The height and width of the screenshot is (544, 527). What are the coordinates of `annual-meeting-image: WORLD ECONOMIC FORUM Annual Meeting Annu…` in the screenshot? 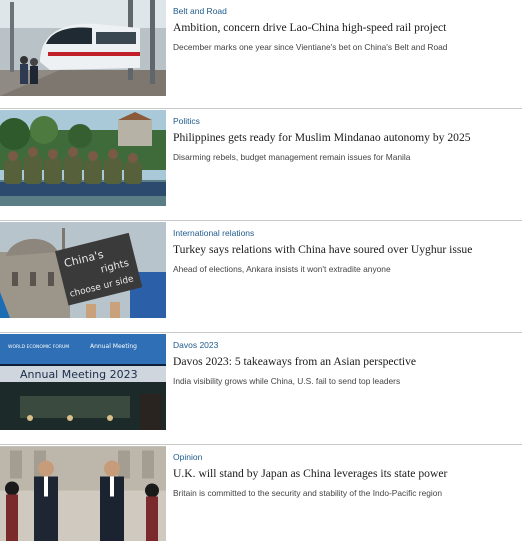 It's located at (83, 382).